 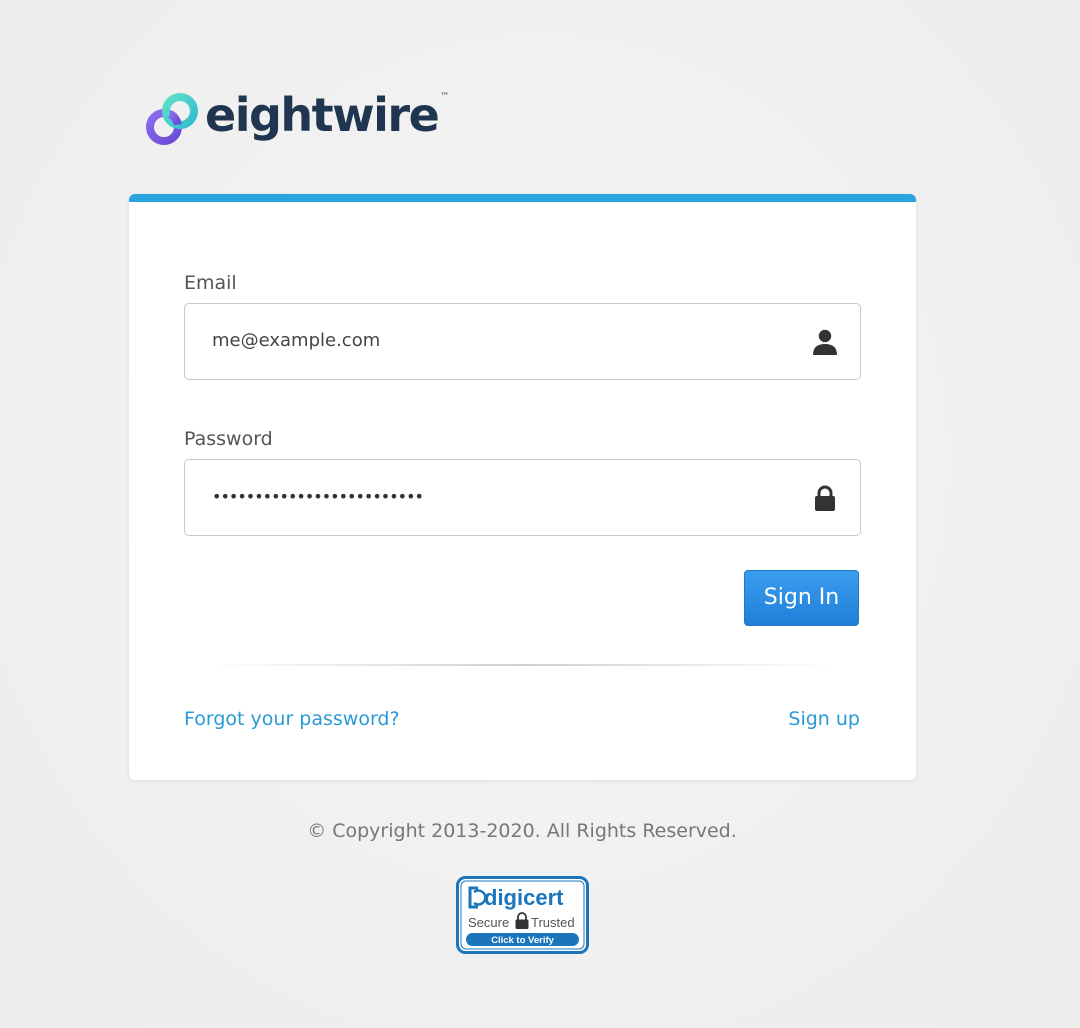 What do you see at coordinates (824, 719) in the screenshot?
I see `sign-up-link: Sign up` at bounding box center [824, 719].